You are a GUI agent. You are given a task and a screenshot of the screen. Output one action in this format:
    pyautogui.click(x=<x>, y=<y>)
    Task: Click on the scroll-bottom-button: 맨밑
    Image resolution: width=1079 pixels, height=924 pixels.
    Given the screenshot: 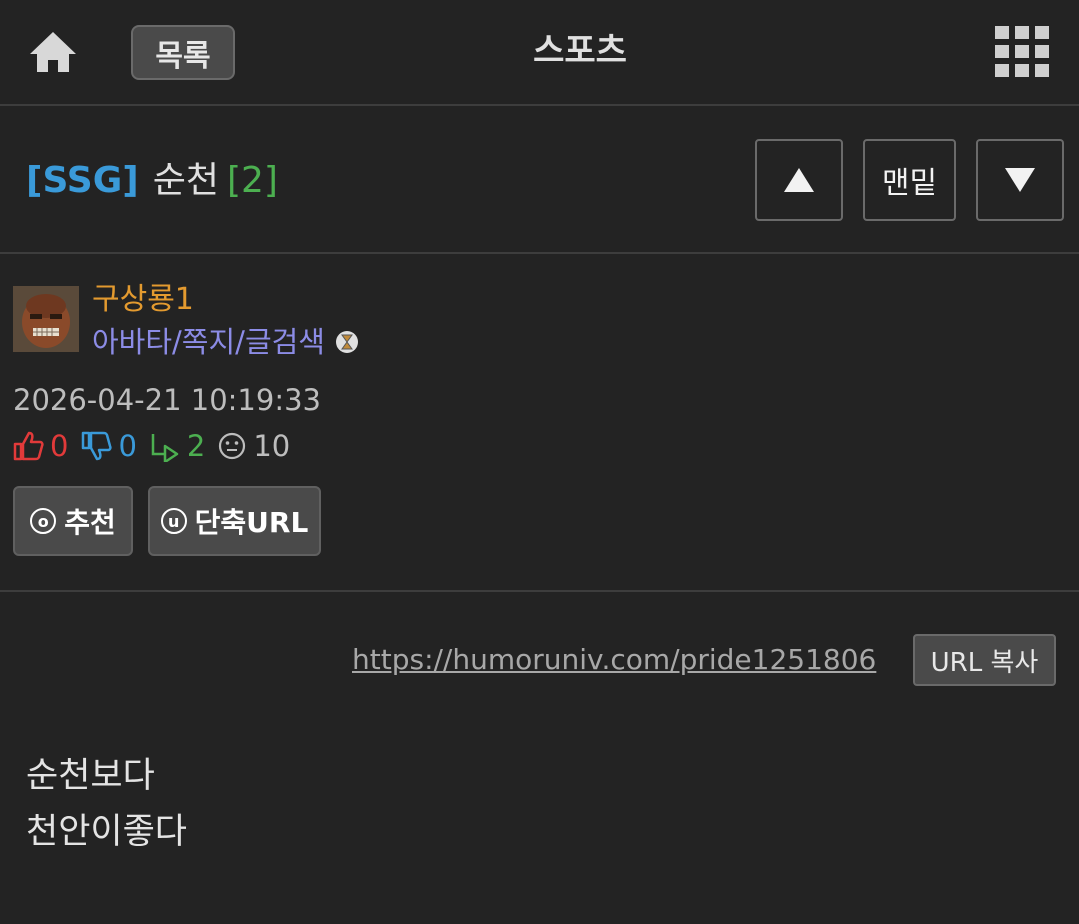 What is the action you would take?
    pyautogui.click(x=909, y=180)
    